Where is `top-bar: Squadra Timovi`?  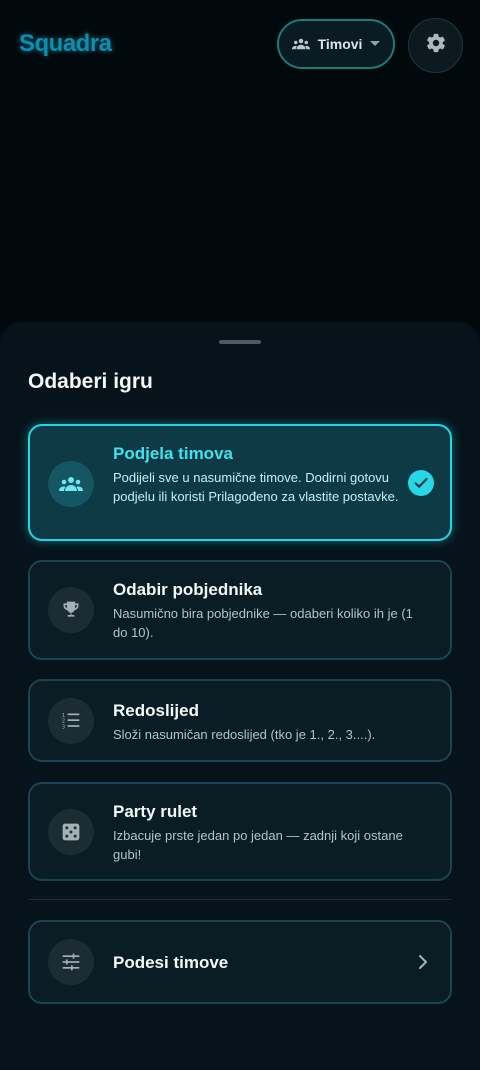 top-bar: Squadra Timovi is located at coordinates (240, 45).